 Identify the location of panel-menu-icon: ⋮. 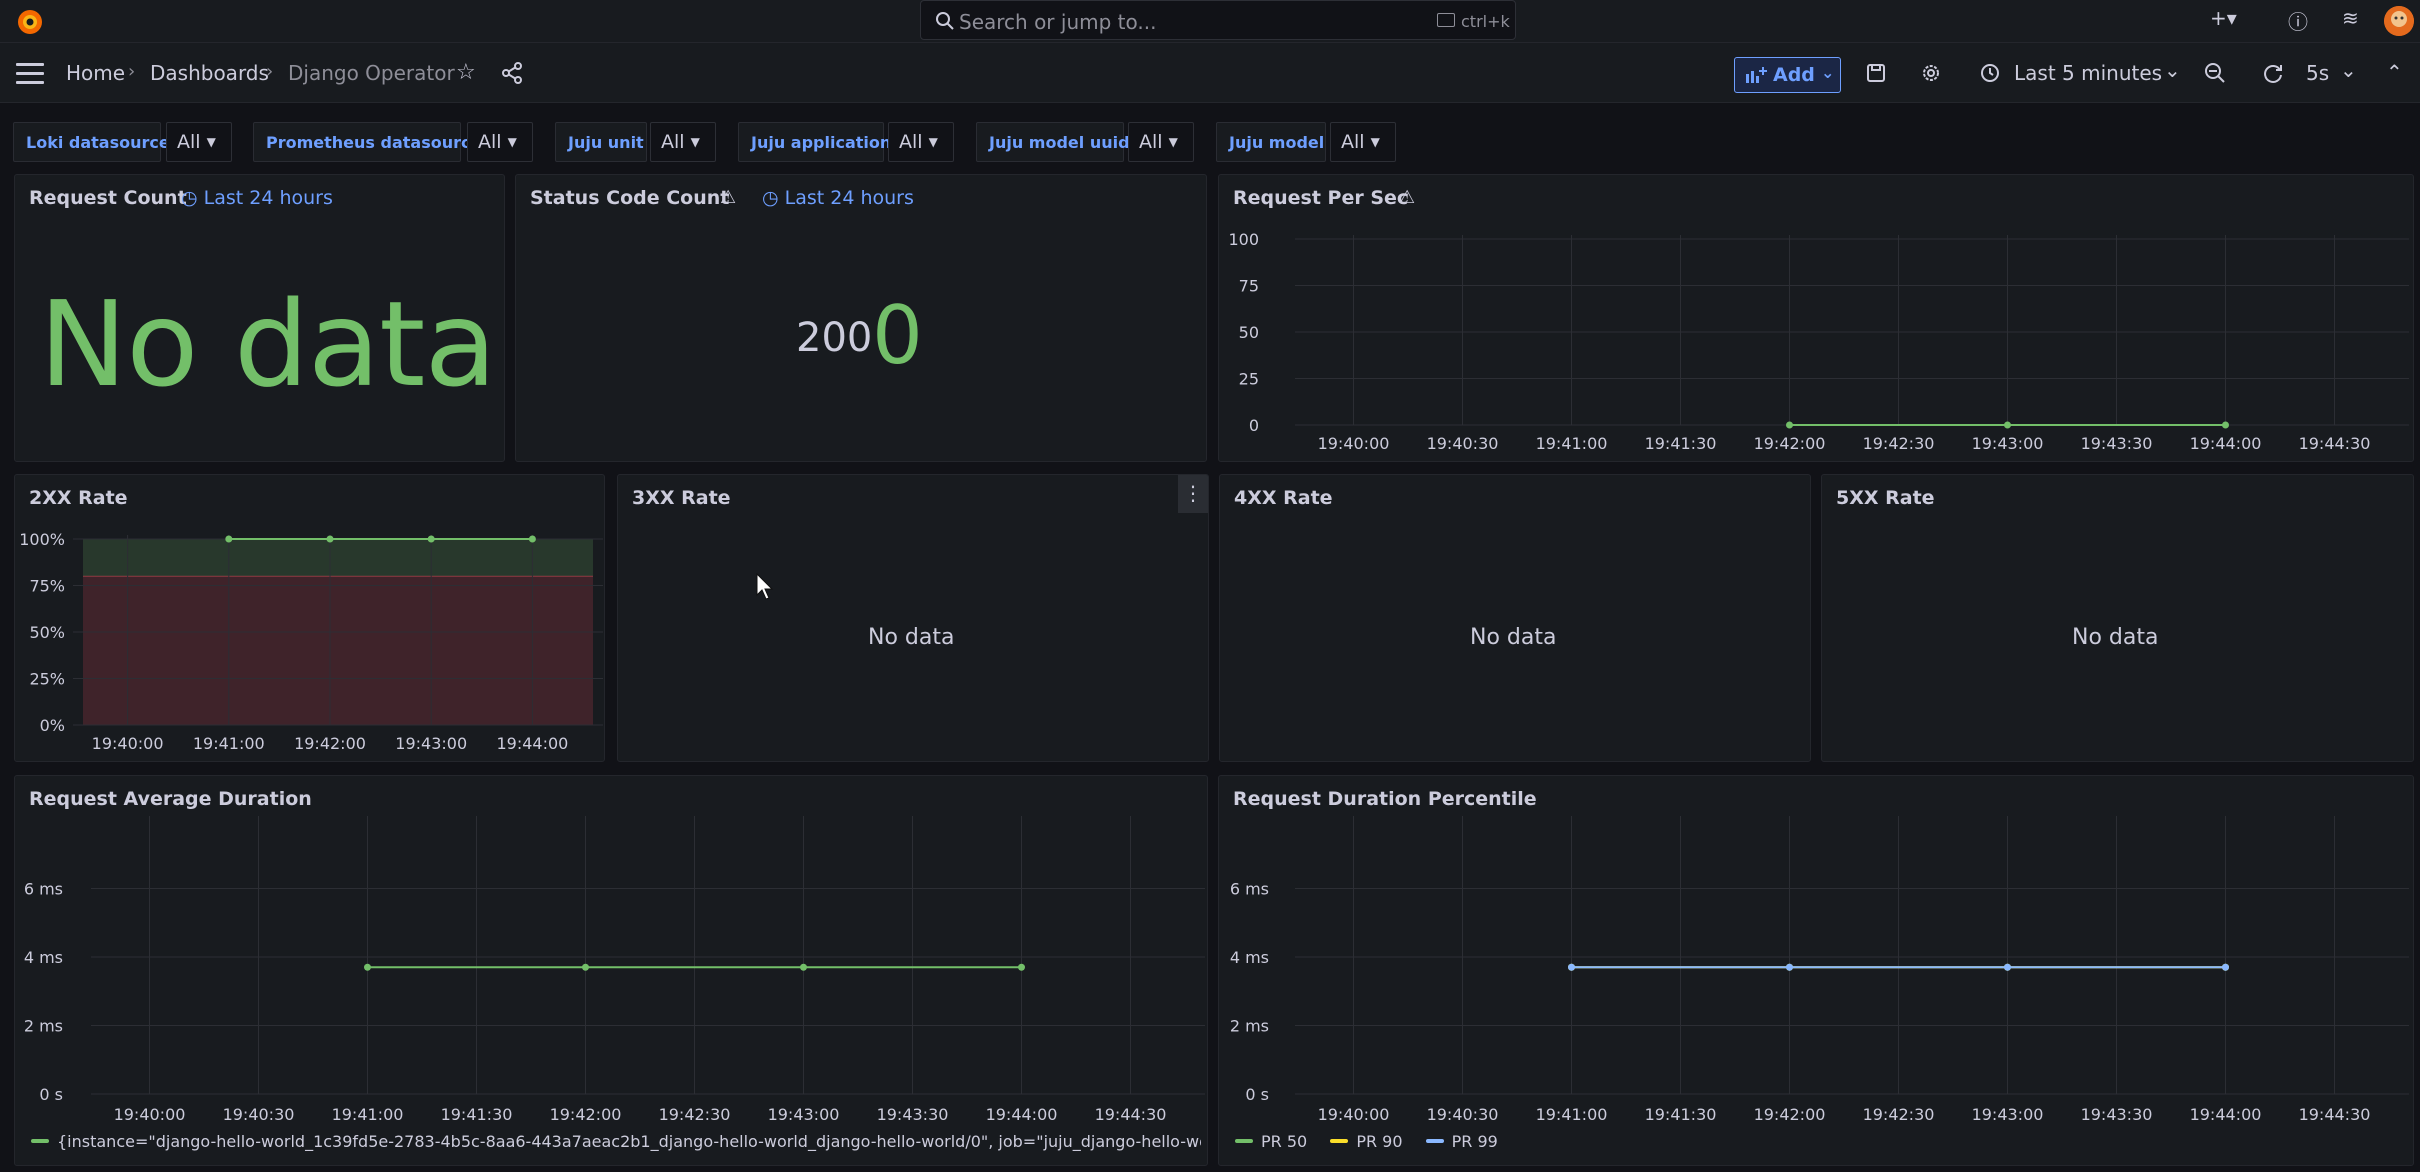
(1193, 494).